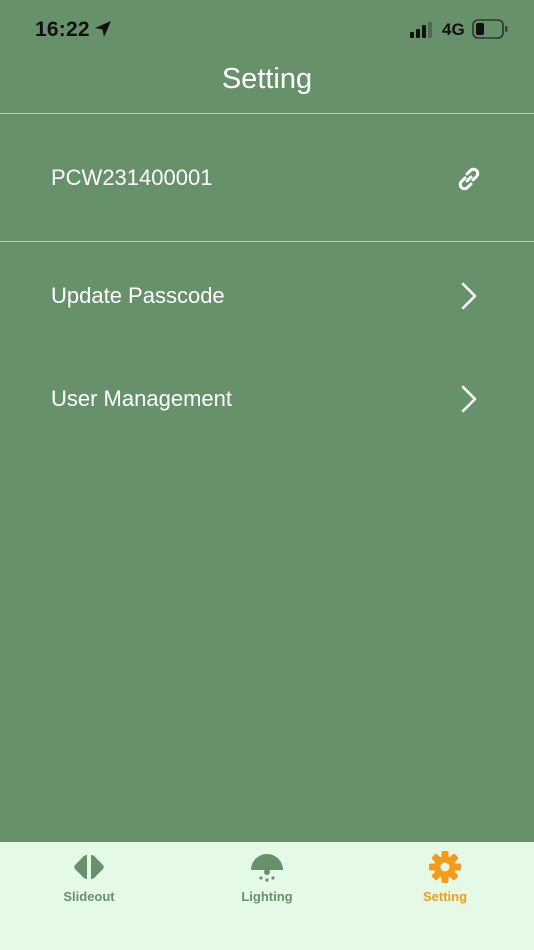  What do you see at coordinates (469, 179) in the screenshot?
I see `link-icon` at bounding box center [469, 179].